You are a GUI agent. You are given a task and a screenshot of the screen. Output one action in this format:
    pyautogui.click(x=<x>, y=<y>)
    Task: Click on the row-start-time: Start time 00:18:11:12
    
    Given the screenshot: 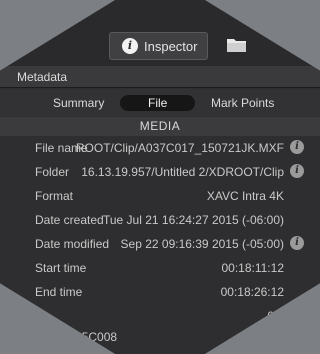 What is the action you would take?
    pyautogui.click(x=160, y=268)
    